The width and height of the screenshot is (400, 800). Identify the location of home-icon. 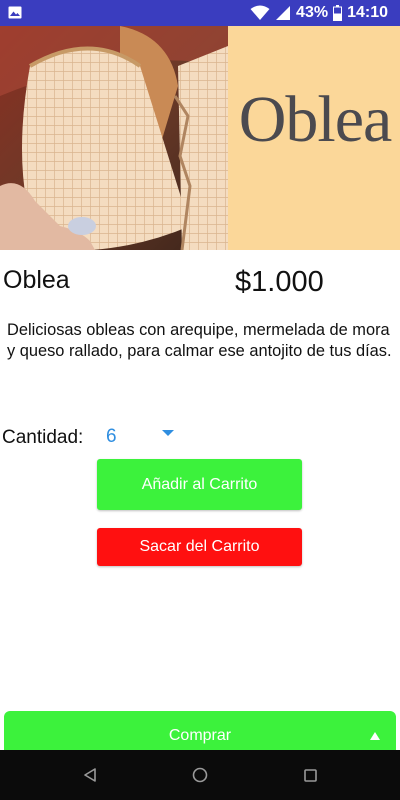
(200, 775).